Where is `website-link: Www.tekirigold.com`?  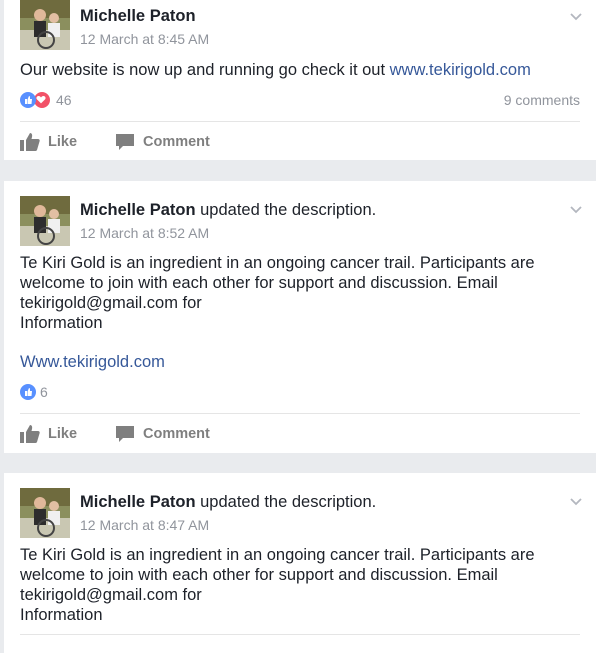 website-link: Www.tekirigold.com is located at coordinates (300, 362).